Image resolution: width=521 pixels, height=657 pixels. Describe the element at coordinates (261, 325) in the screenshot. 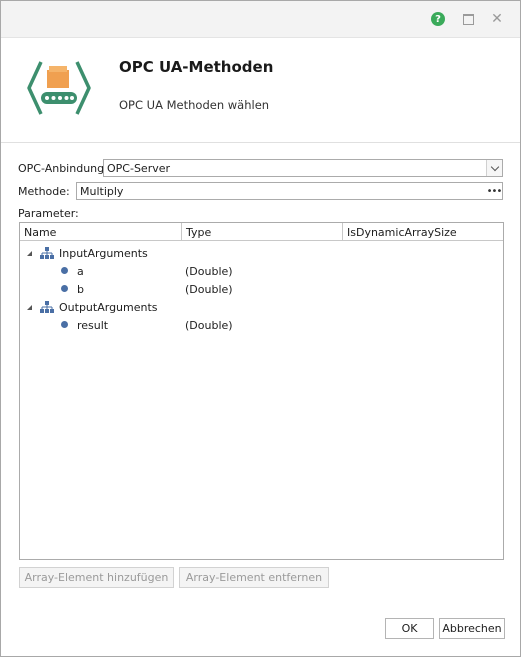

I see `tree-row-result: result (Double)` at that location.